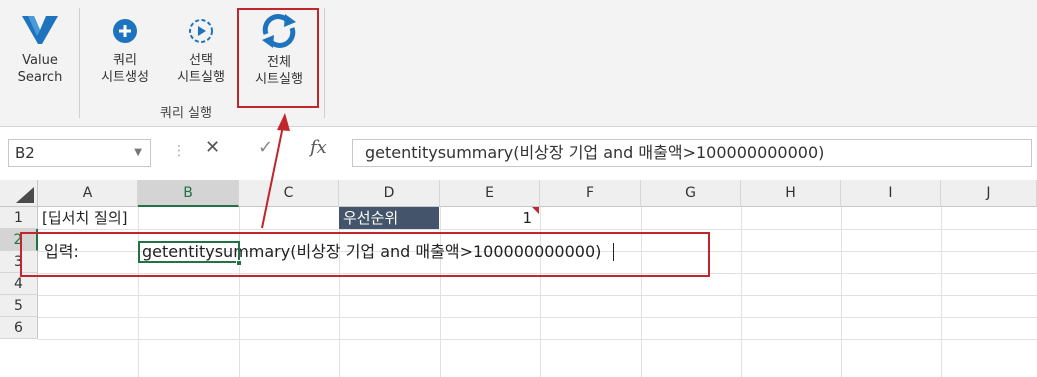  Describe the element at coordinates (275, 171) in the screenshot. I see `annotation-arrow` at that location.